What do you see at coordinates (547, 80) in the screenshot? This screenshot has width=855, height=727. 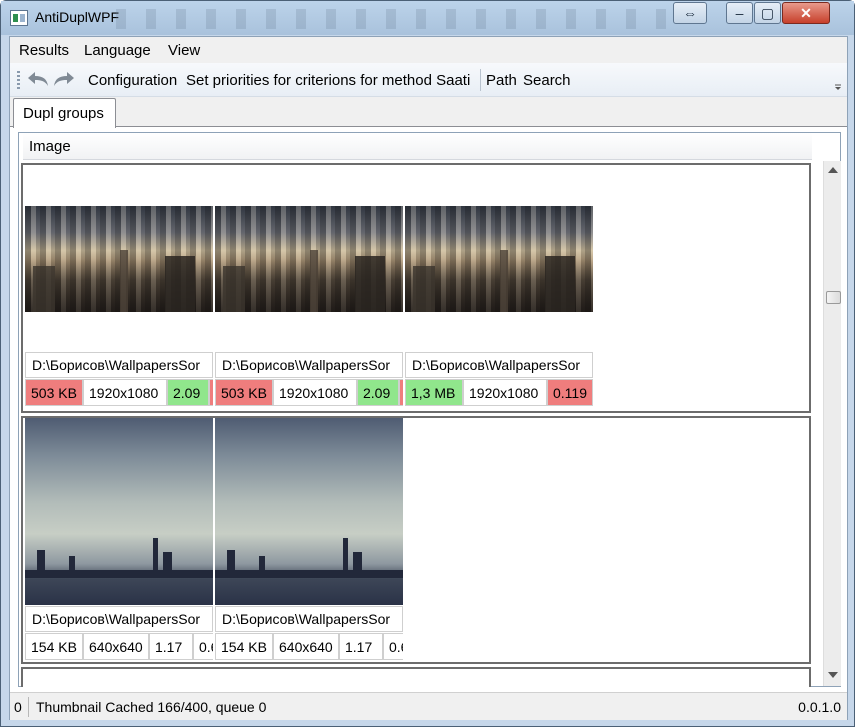 I see `search-button: Search` at bounding box center [547, 80].